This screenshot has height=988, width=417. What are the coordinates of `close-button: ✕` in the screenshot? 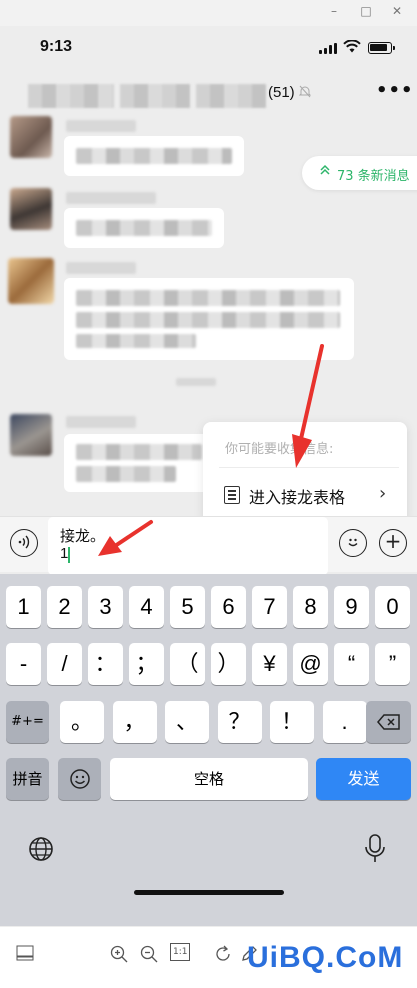 It's located at (397, 11).